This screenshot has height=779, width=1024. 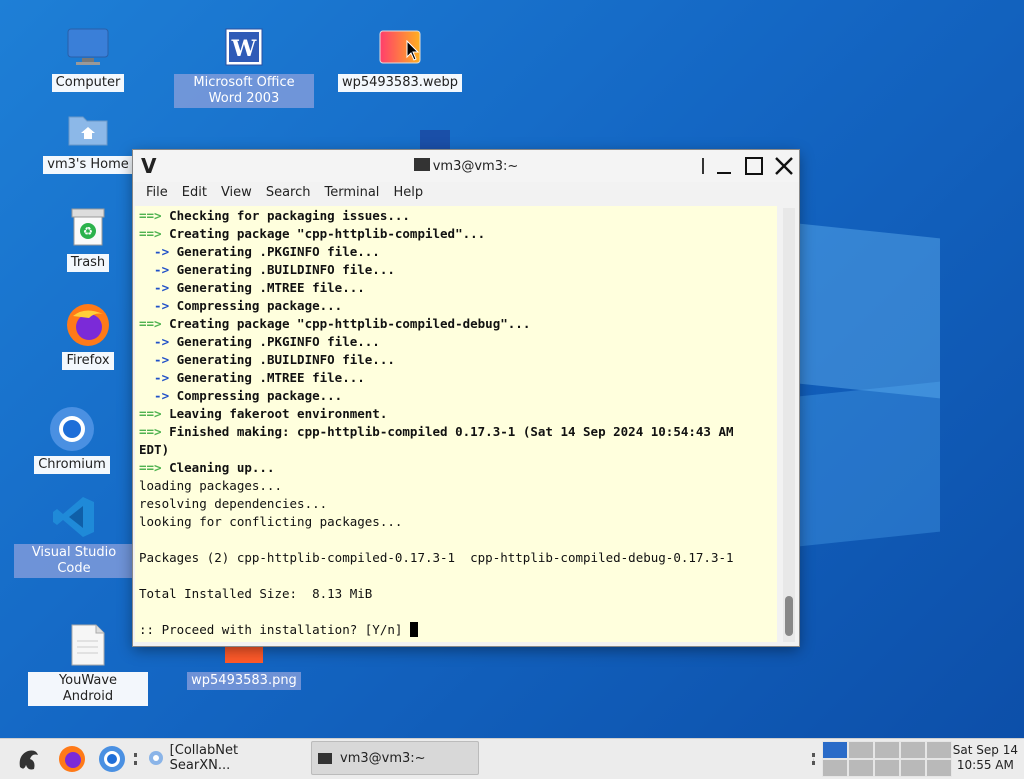 I want to click on desktop-icon-vscode: Visual Studio Code, so click(x=74, y=536).